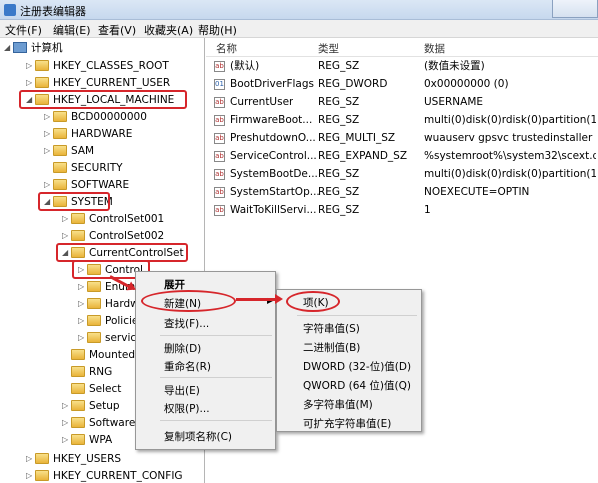  I want to click on submenu-item-expandable-string-value: 可扩充字符串值(E), so click(347, 423).